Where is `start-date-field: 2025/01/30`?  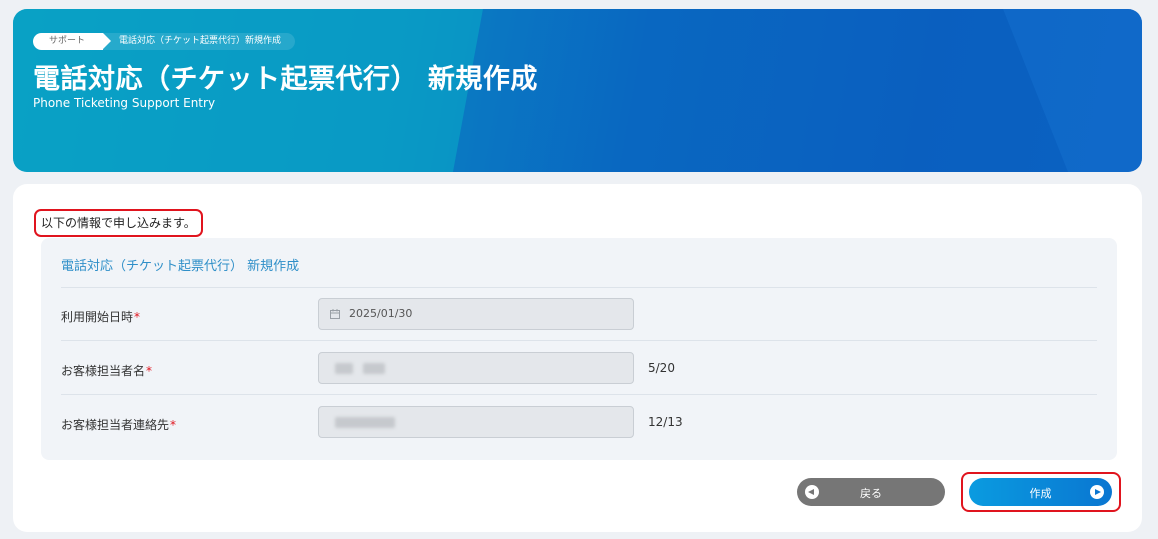
start-date-field: 2025/01/30 is located at coordinates (476, 314).